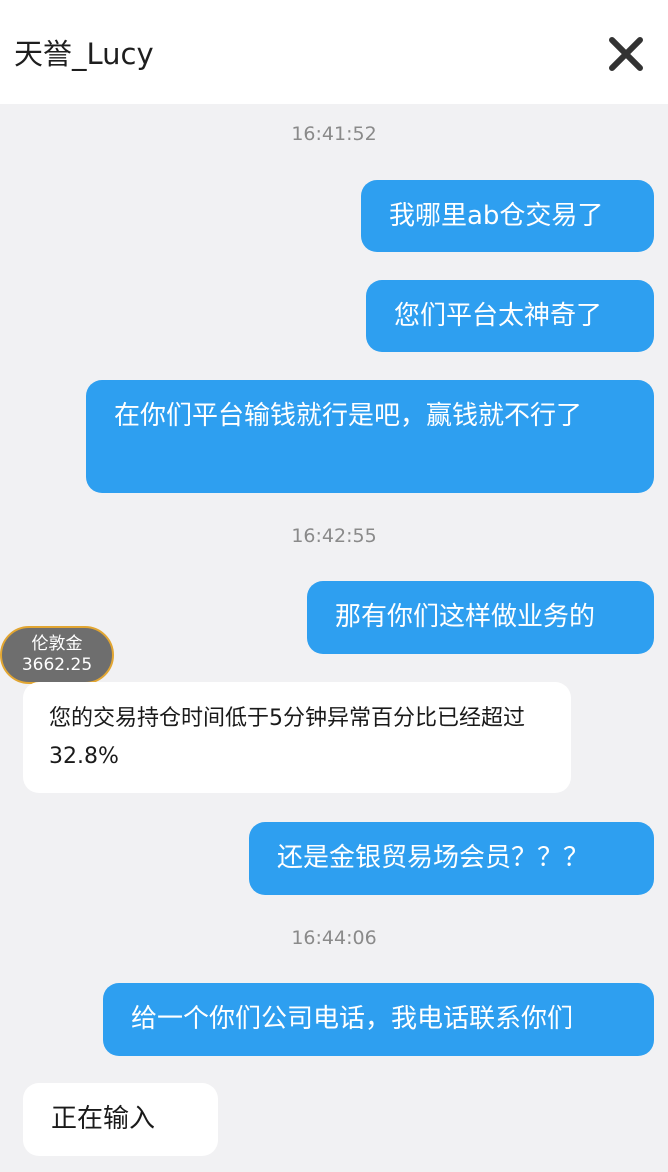 This screenshot has width=668, height=1172. I want to click on timestamp: 16:42:55, so click(334, 536).